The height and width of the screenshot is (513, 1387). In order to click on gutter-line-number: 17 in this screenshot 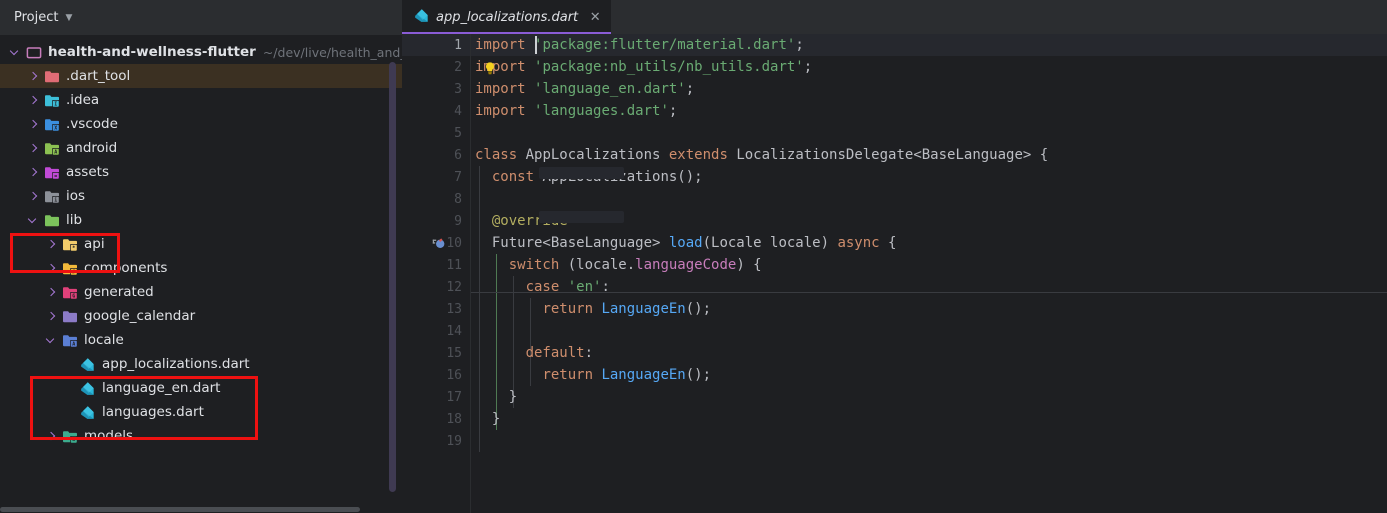, I will do `click(436, 397)`.